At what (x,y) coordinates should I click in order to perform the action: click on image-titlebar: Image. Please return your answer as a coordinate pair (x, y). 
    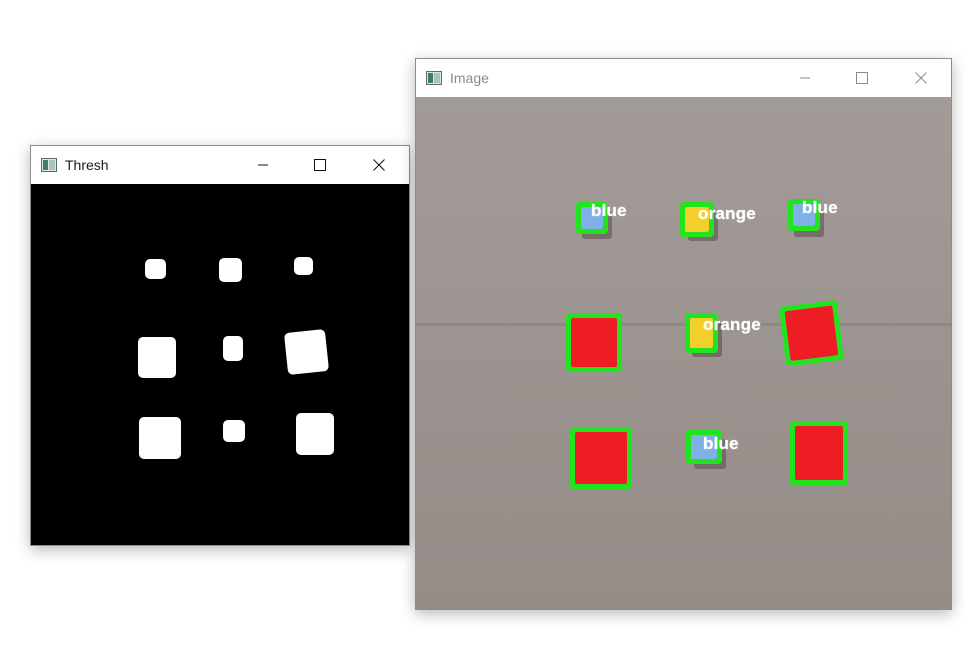
    Looking at the image, I should click on (683, 78).